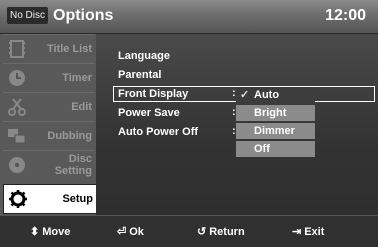  I want to click on sidebar-item-label: Dubbing, so click(69, 136).